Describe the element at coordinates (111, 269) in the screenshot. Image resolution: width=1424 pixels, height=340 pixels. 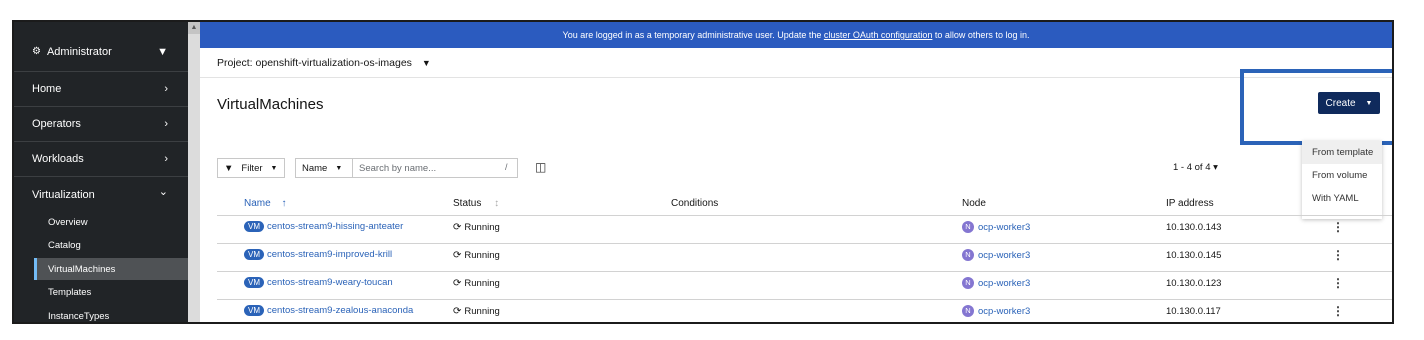
I see `sidebar-item-virtualmachines: VirtualMachines` at that location.